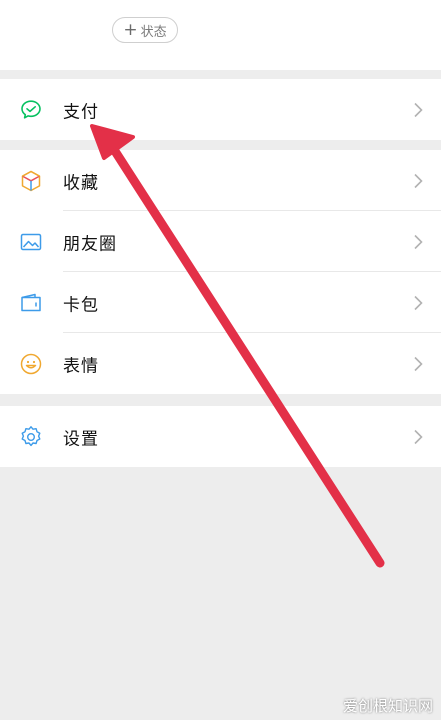 The width and height of the screenshot is (441, 720). Describe the element at coordinates (220, 302) in the screenshot. I see `menu-item-cards: 卡包` at that location.